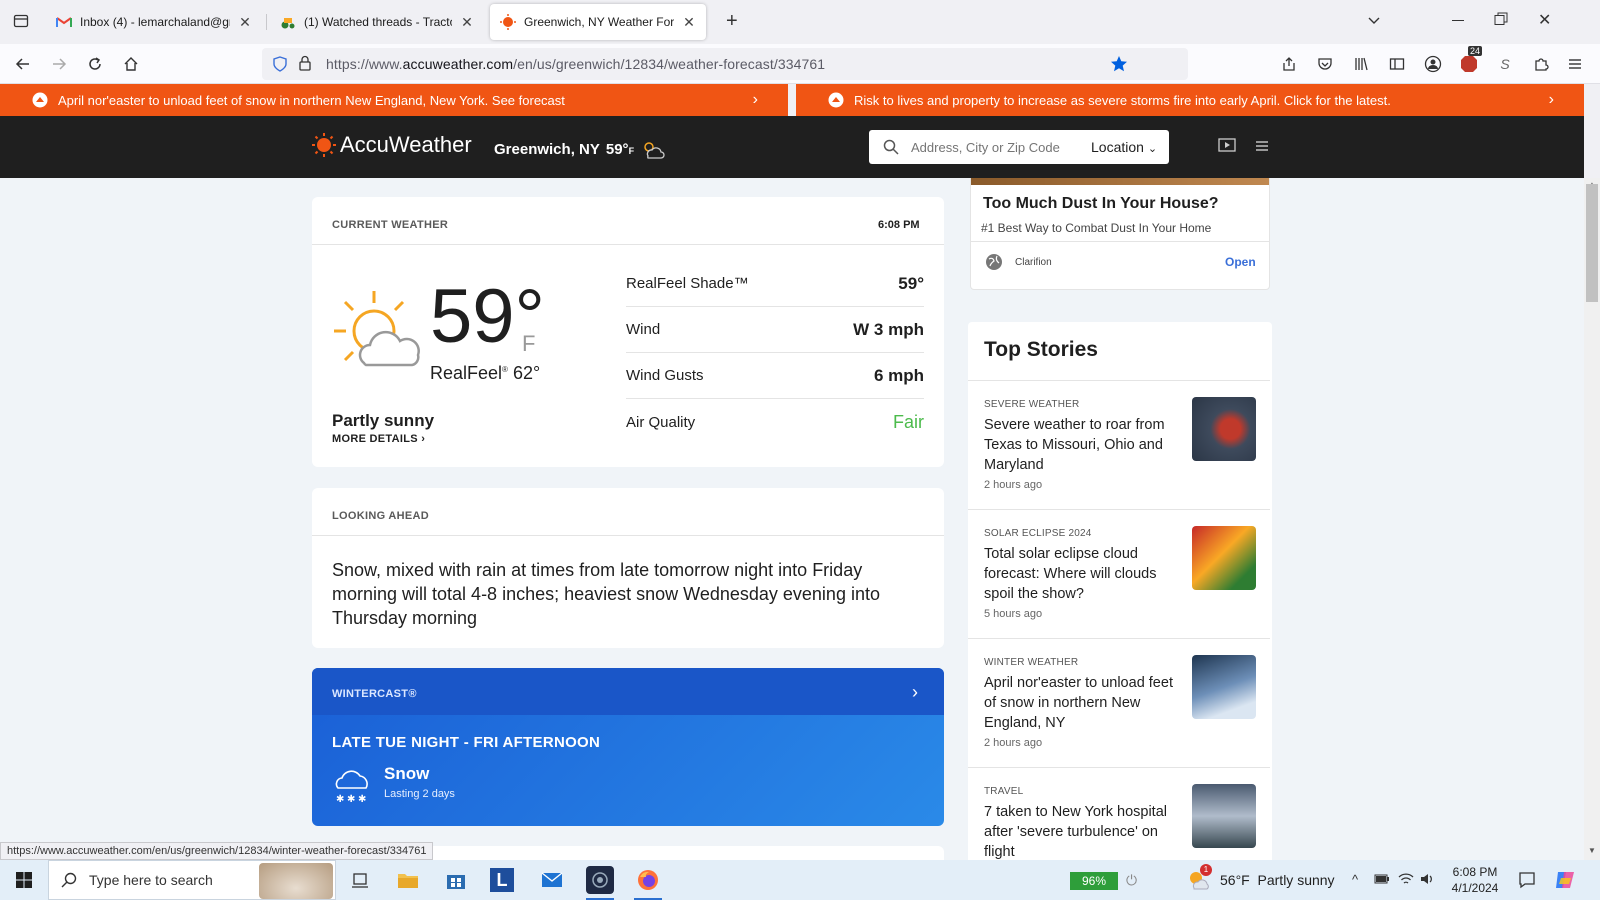  What do you see at coordinates (1361, 64) in the screenshot?
I see `library-icon` at bounding box center [1361, 64].